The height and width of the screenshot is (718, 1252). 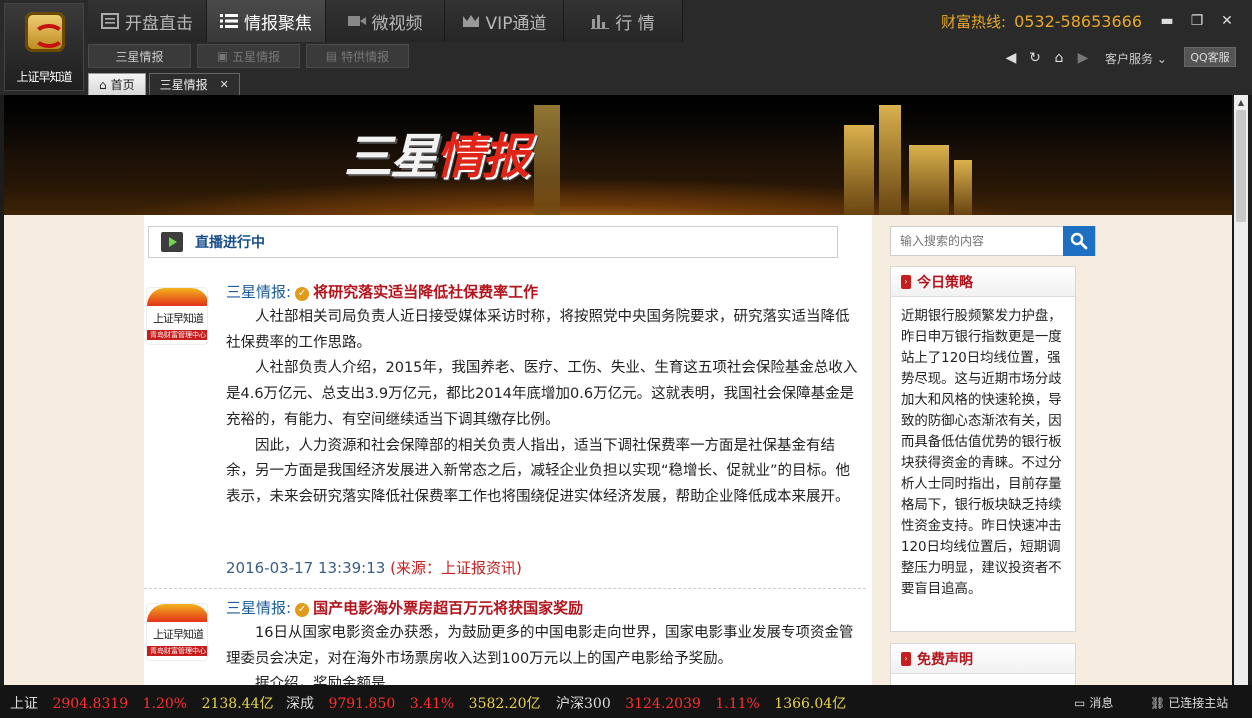 I want to click on tv-play-icon, so click(x=172, y=242).